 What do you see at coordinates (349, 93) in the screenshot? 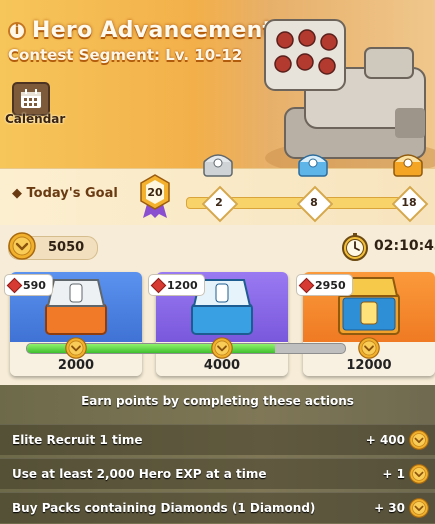
I see `mech-hero-image` at bounding box center [349, 93].